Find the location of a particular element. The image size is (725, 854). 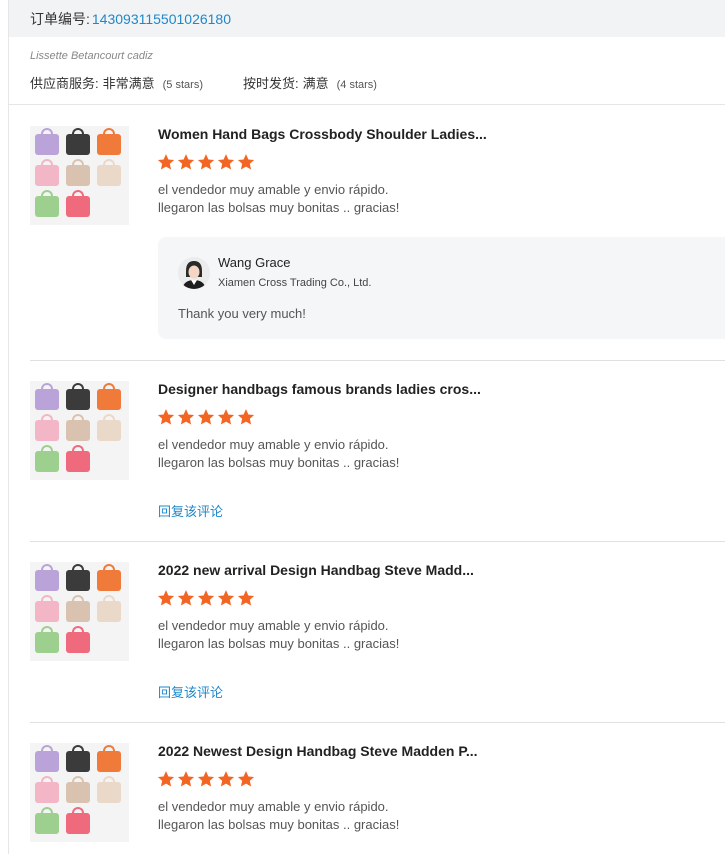

avatar is located at coordinates (194, 273).